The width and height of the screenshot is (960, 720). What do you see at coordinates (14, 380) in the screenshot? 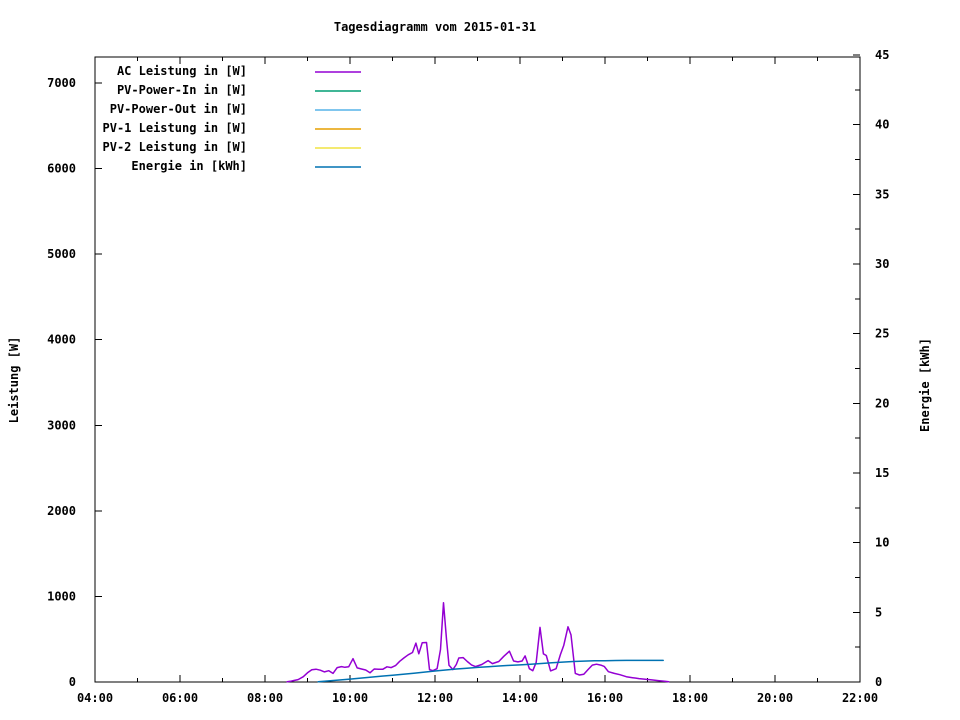
I see `y-axis-label-left: Leistung [W]` at bounding box center [14, 380].